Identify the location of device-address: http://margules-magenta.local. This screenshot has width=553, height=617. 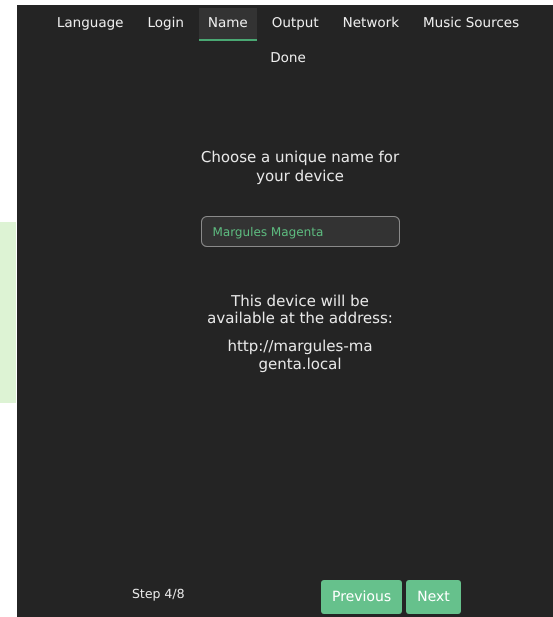
(300, 355).